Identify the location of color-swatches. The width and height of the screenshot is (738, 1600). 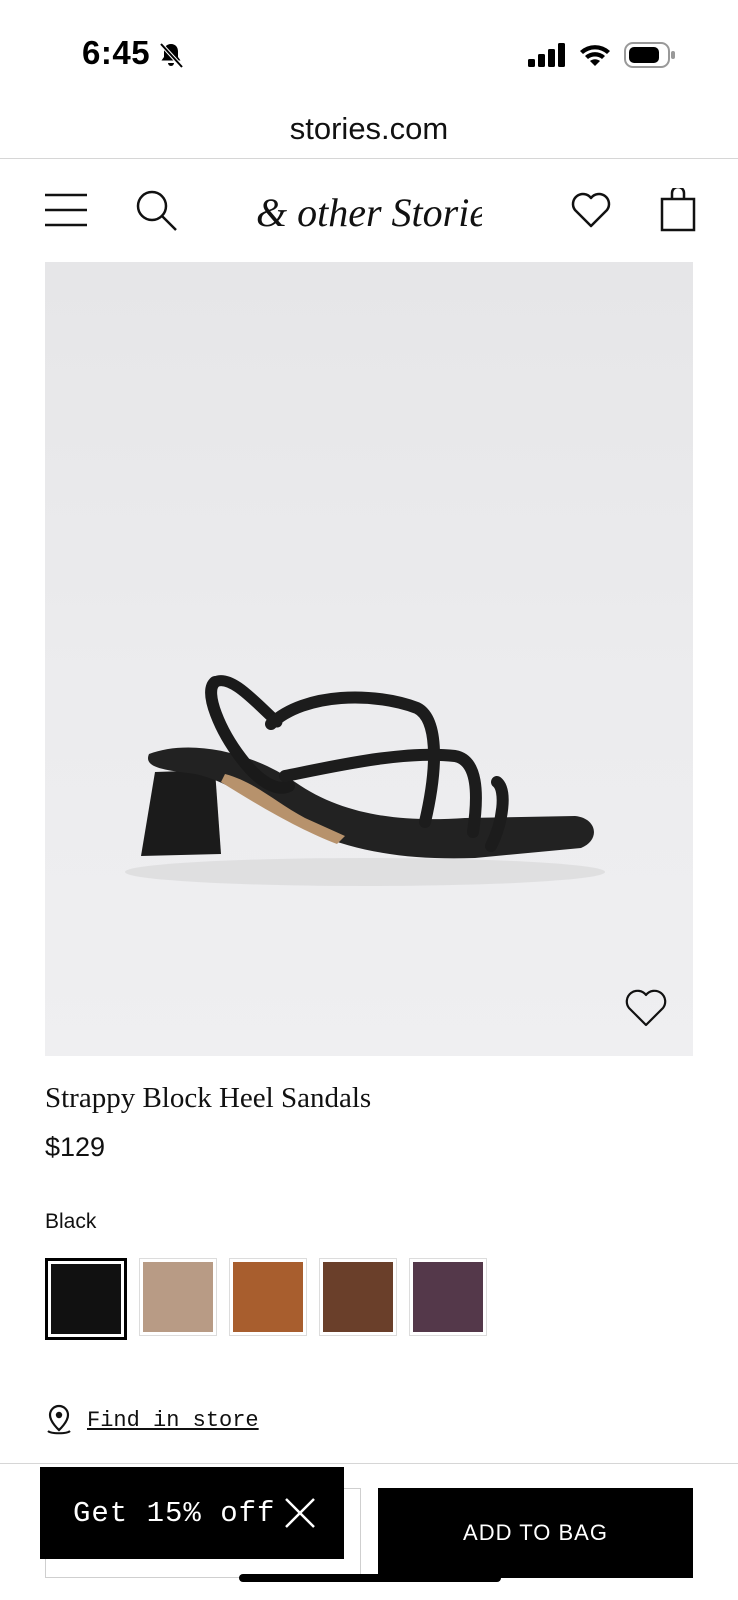
(266, 1299).